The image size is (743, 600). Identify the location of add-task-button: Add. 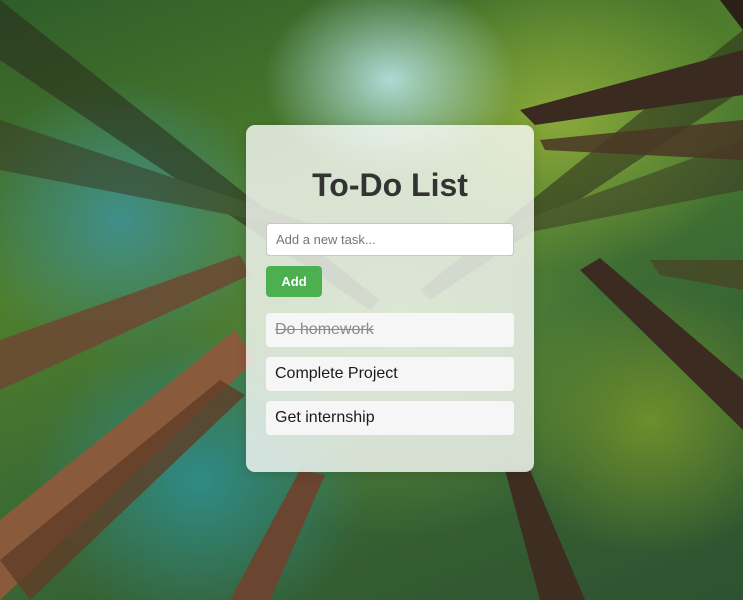
(294, 281).